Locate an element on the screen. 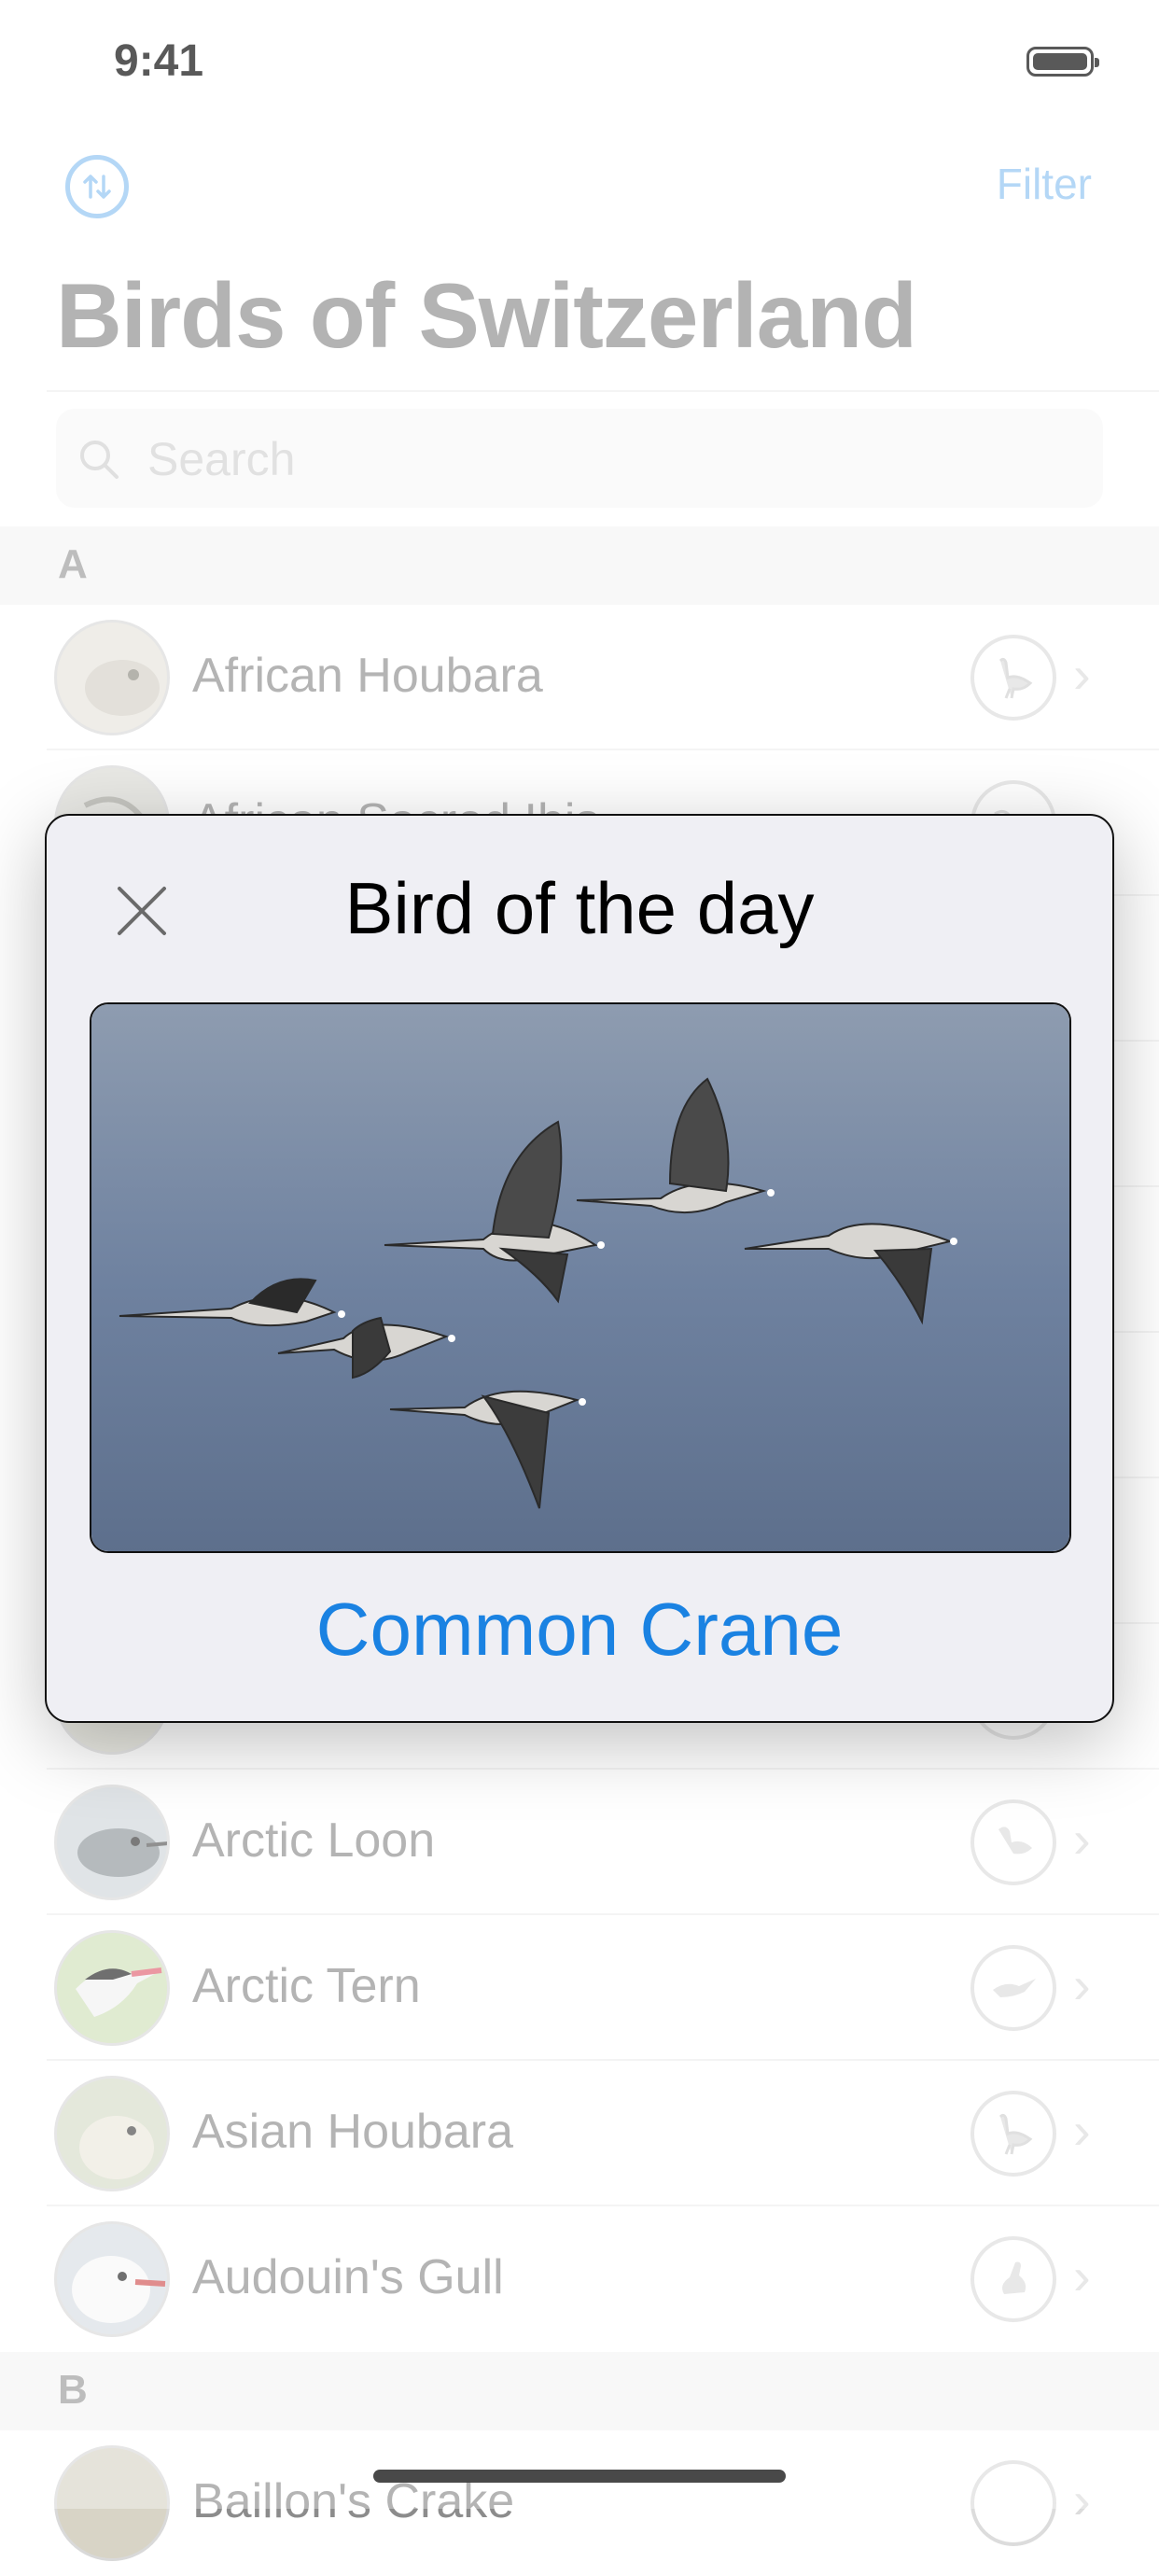 This screenshot has height=2576, width=1159. bird-of-the-day-link: Common Crane is located at coordinates (579, 1630).